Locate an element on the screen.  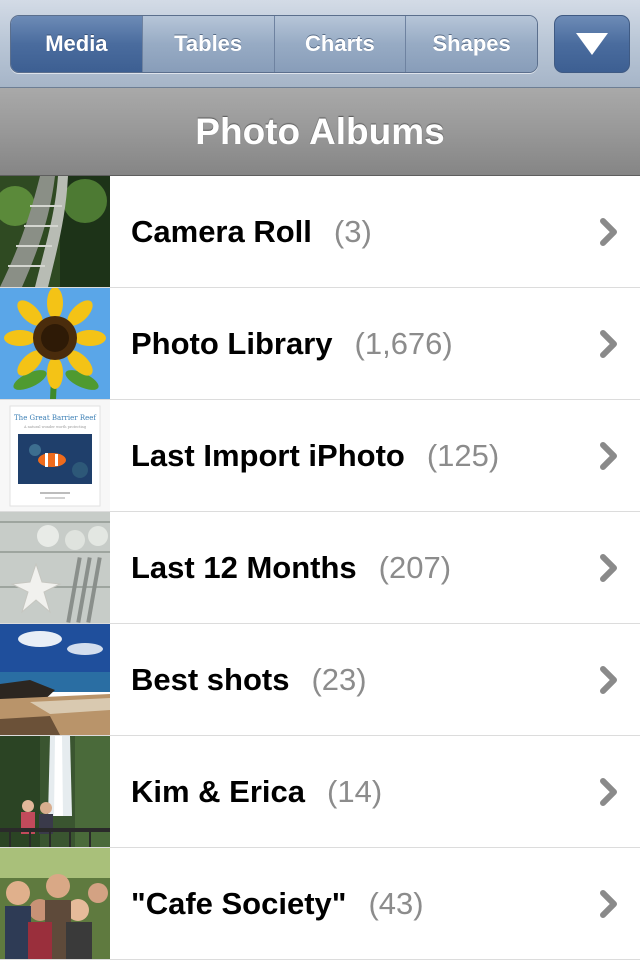
segmented-control: Media Tables Charts Shapes is located at coordinates (274, 44).